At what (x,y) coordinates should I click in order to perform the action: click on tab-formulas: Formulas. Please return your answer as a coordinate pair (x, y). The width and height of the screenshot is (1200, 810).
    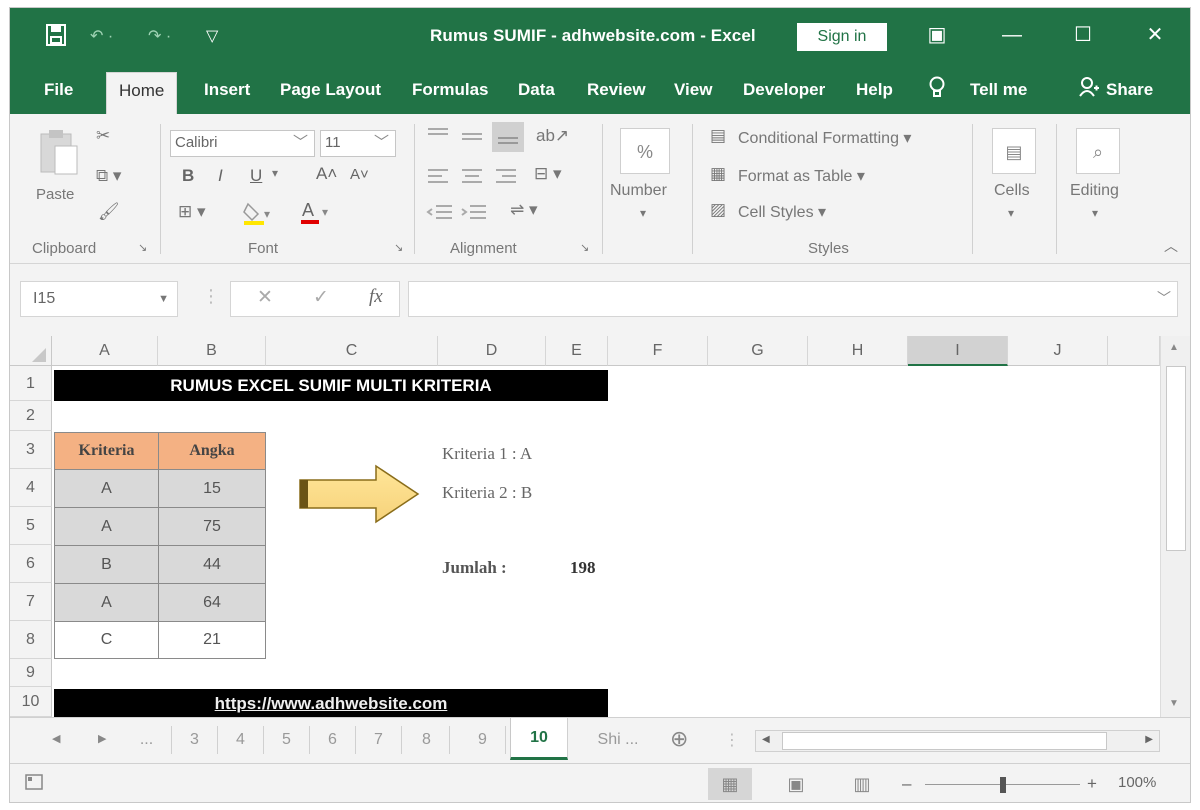
    Looking at the image, I should click on (450, 90).